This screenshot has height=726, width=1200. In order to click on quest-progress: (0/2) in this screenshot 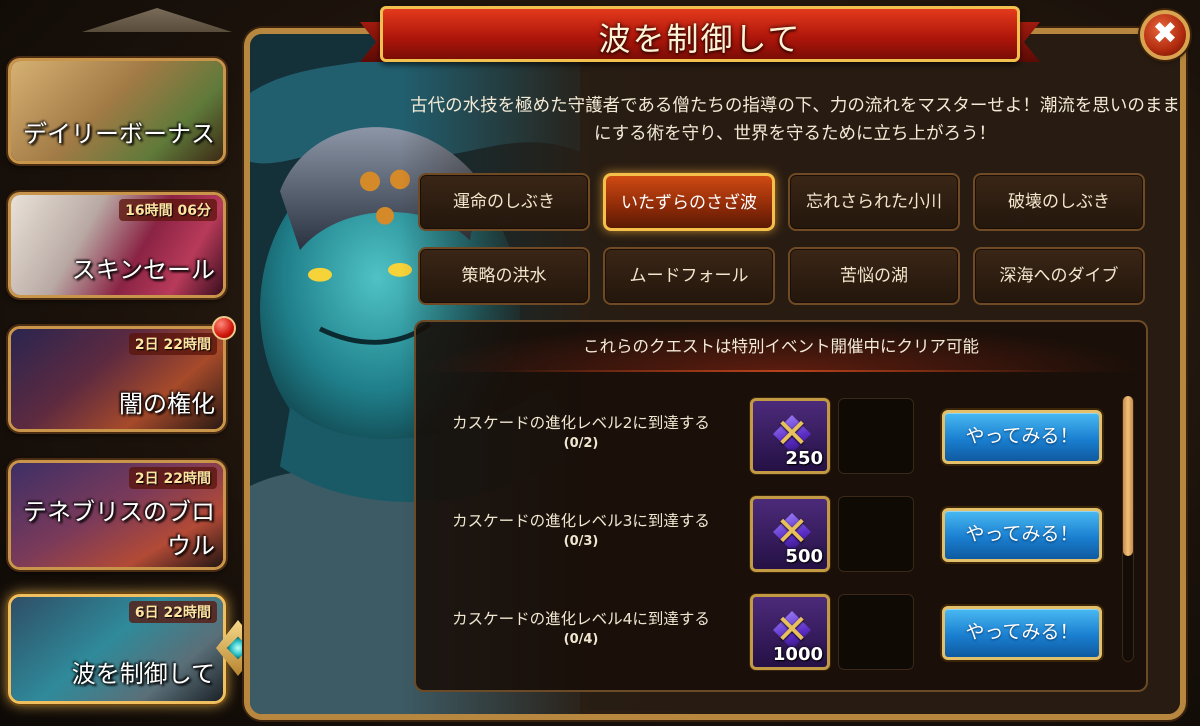, I will do `click(581, 443)`.